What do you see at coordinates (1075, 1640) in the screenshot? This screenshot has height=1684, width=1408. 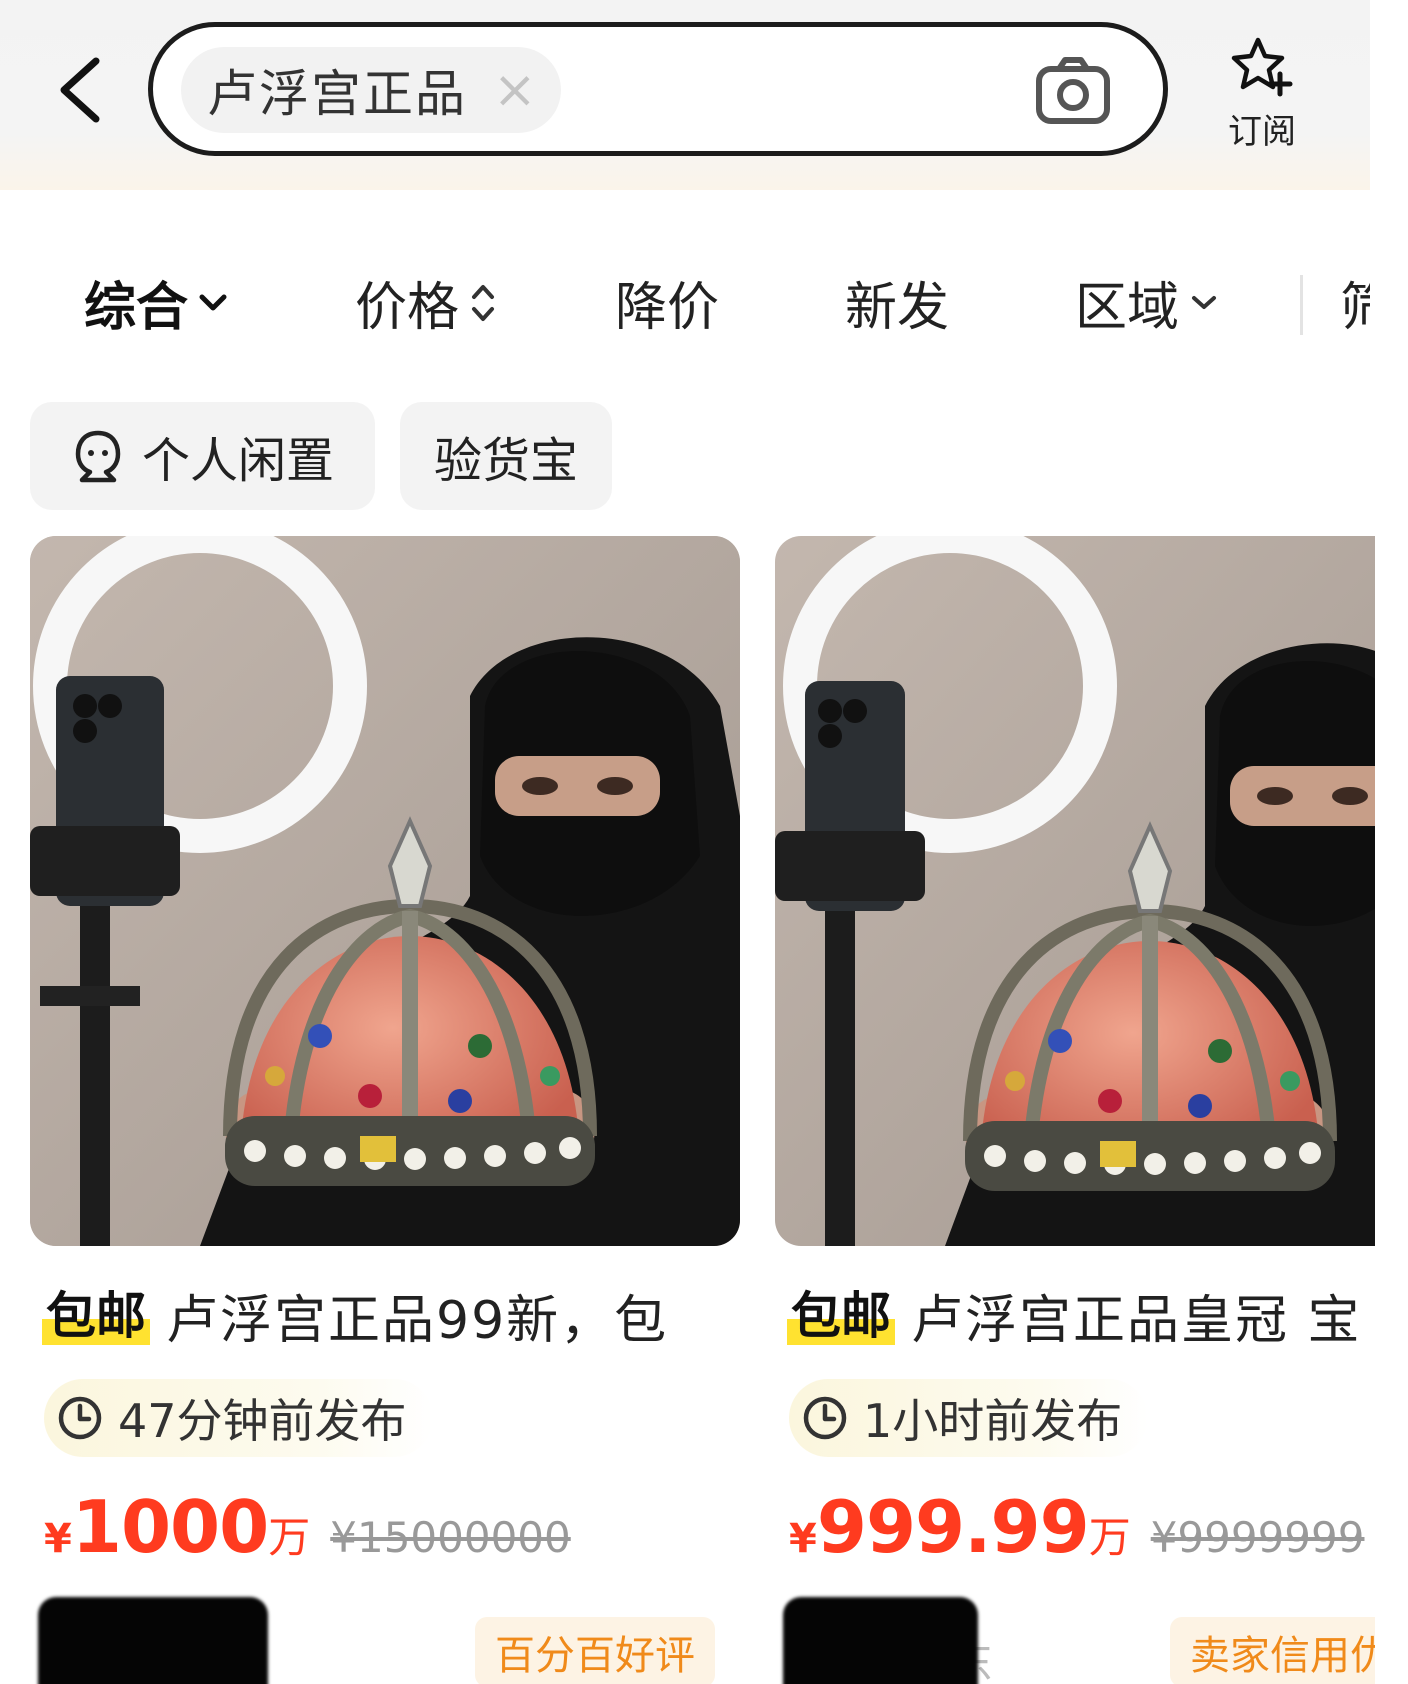 I see `seller-row: 山东 卖家信用优` at bounding box center [1075, 1640].